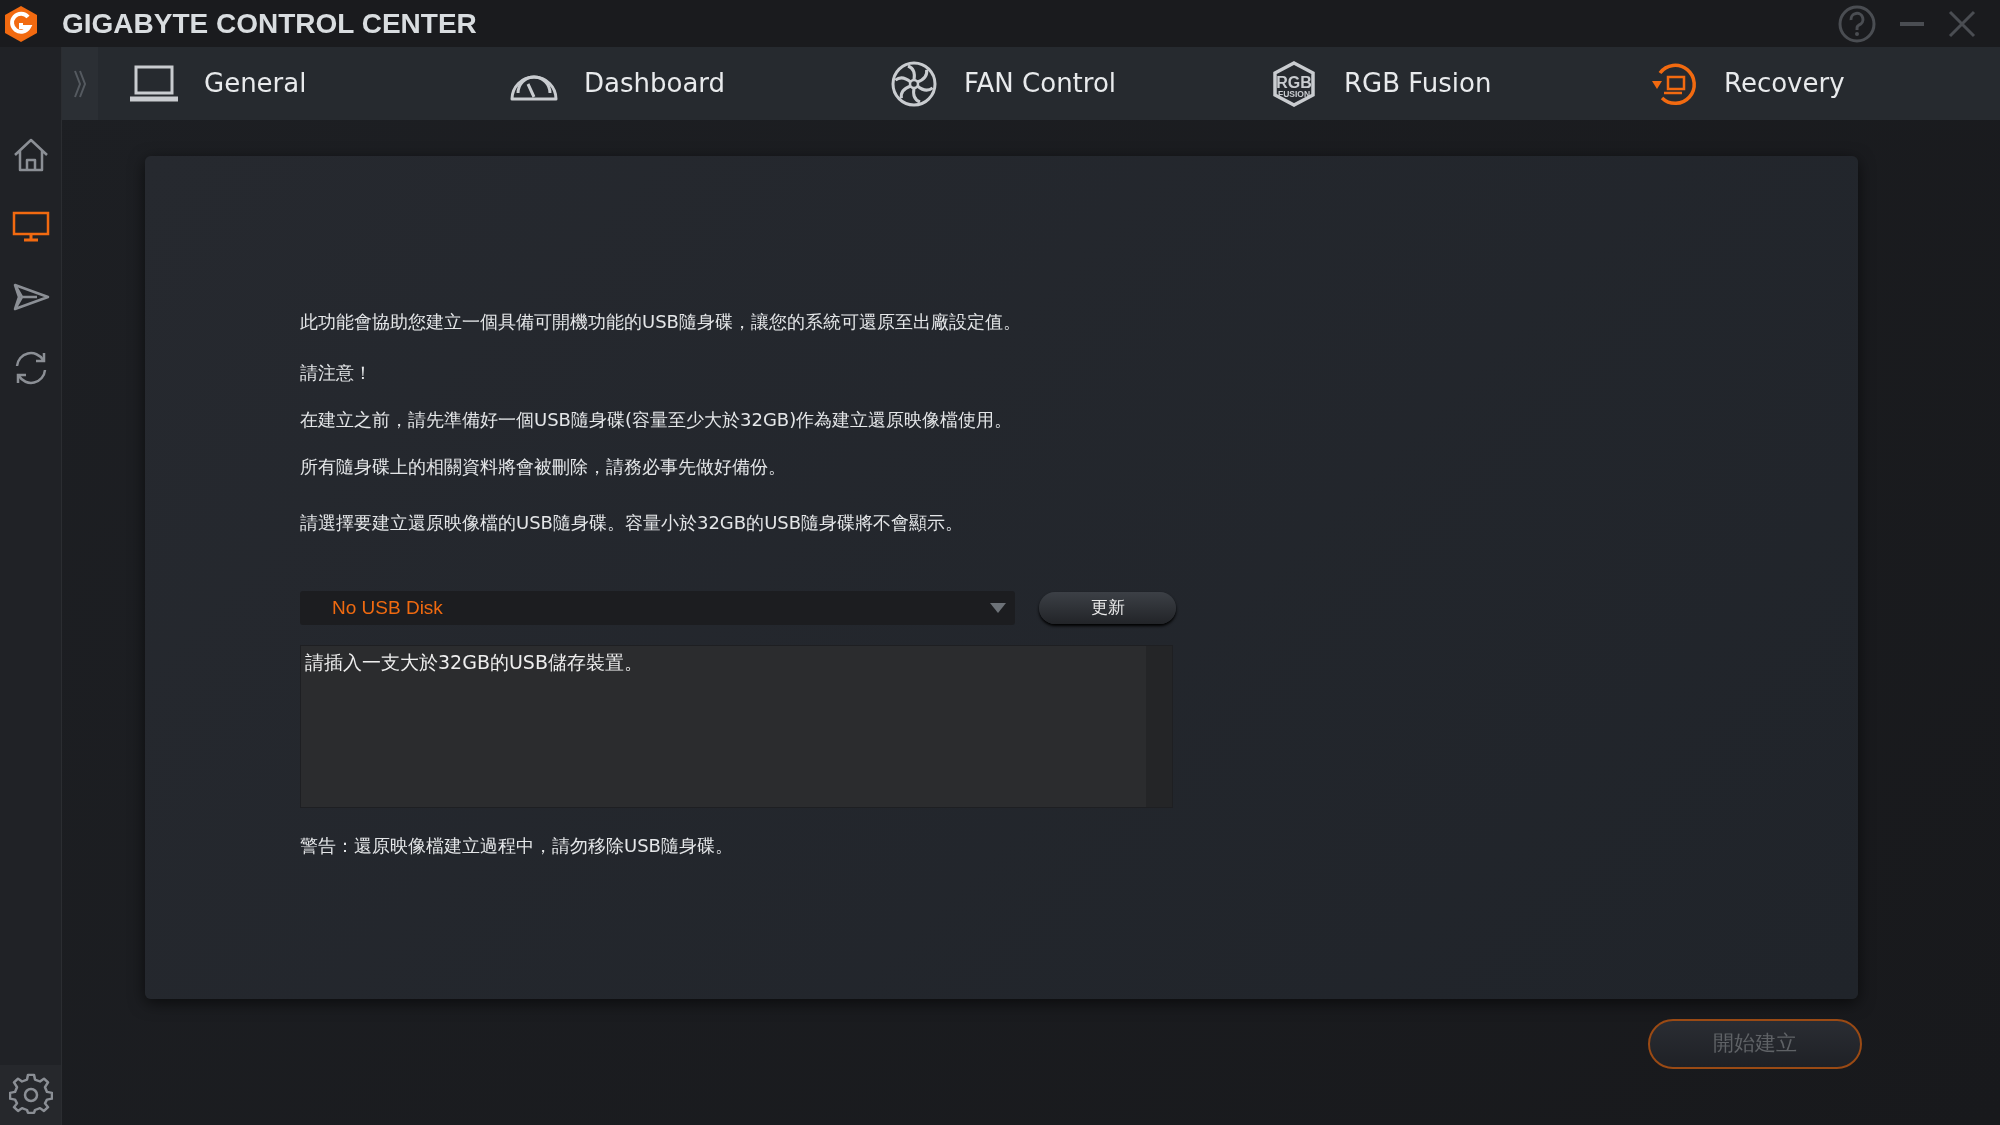  Describe the element at coordinates (661, 322) in the screenshot. I see `paragraph-text: 此功能會協助您建立一個具備可開機功能的USB隨身碟，讓您的系統可還原至出廠設定值。` at that location.